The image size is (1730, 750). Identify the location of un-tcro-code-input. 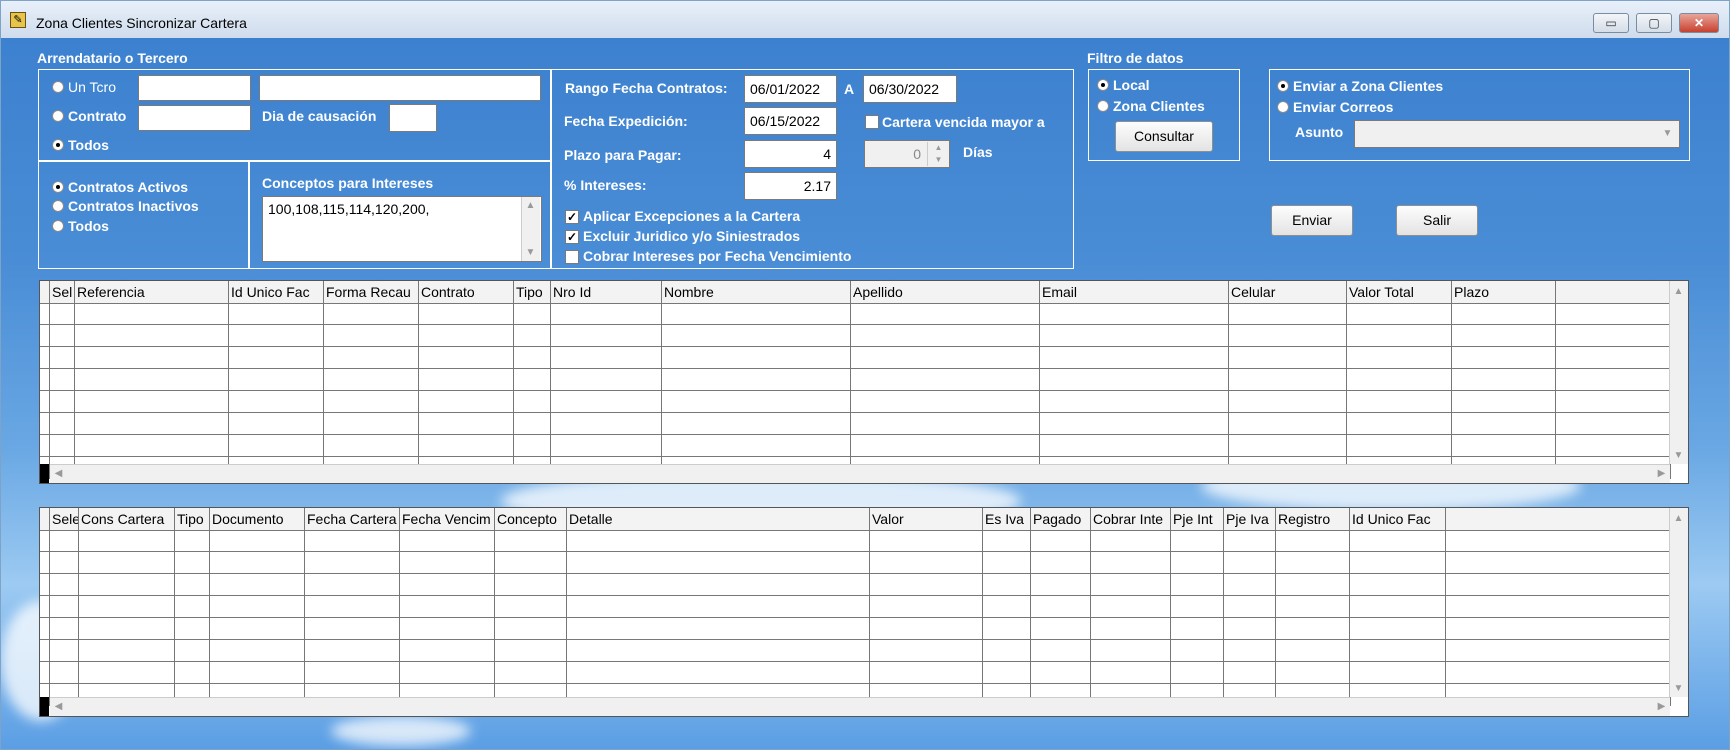
(194, 88).